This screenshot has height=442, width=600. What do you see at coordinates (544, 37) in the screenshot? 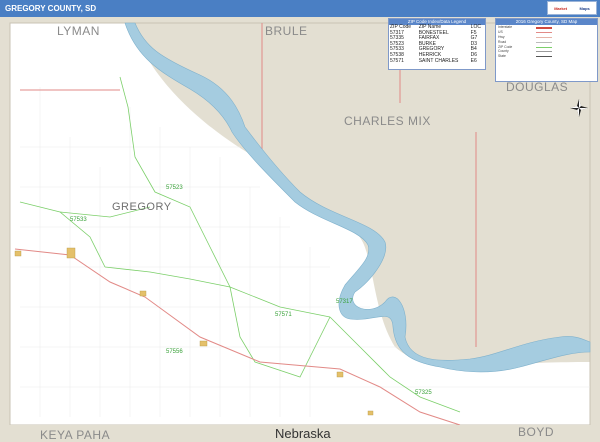
I see `highway-symbol` at bounding box center [544, 37].